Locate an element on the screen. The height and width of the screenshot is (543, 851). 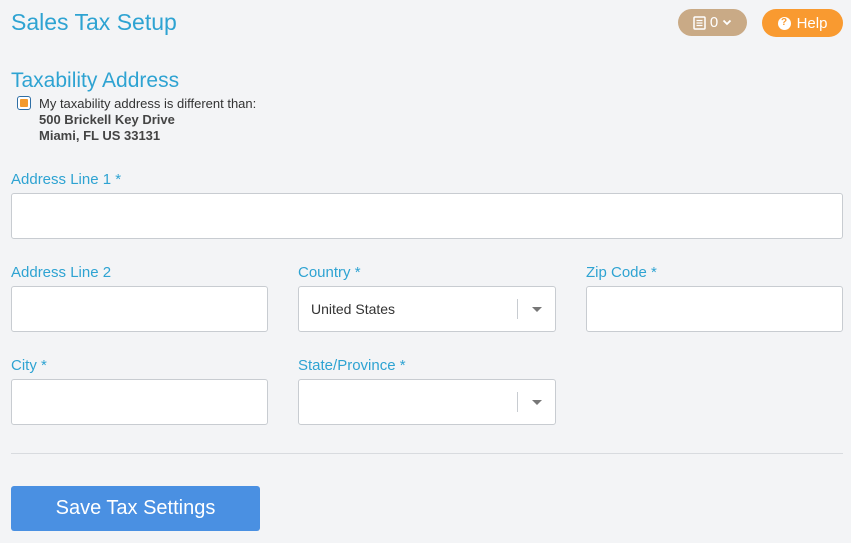
checkbox-label: My taxability address is different than: is located at coordinates (148, 103).